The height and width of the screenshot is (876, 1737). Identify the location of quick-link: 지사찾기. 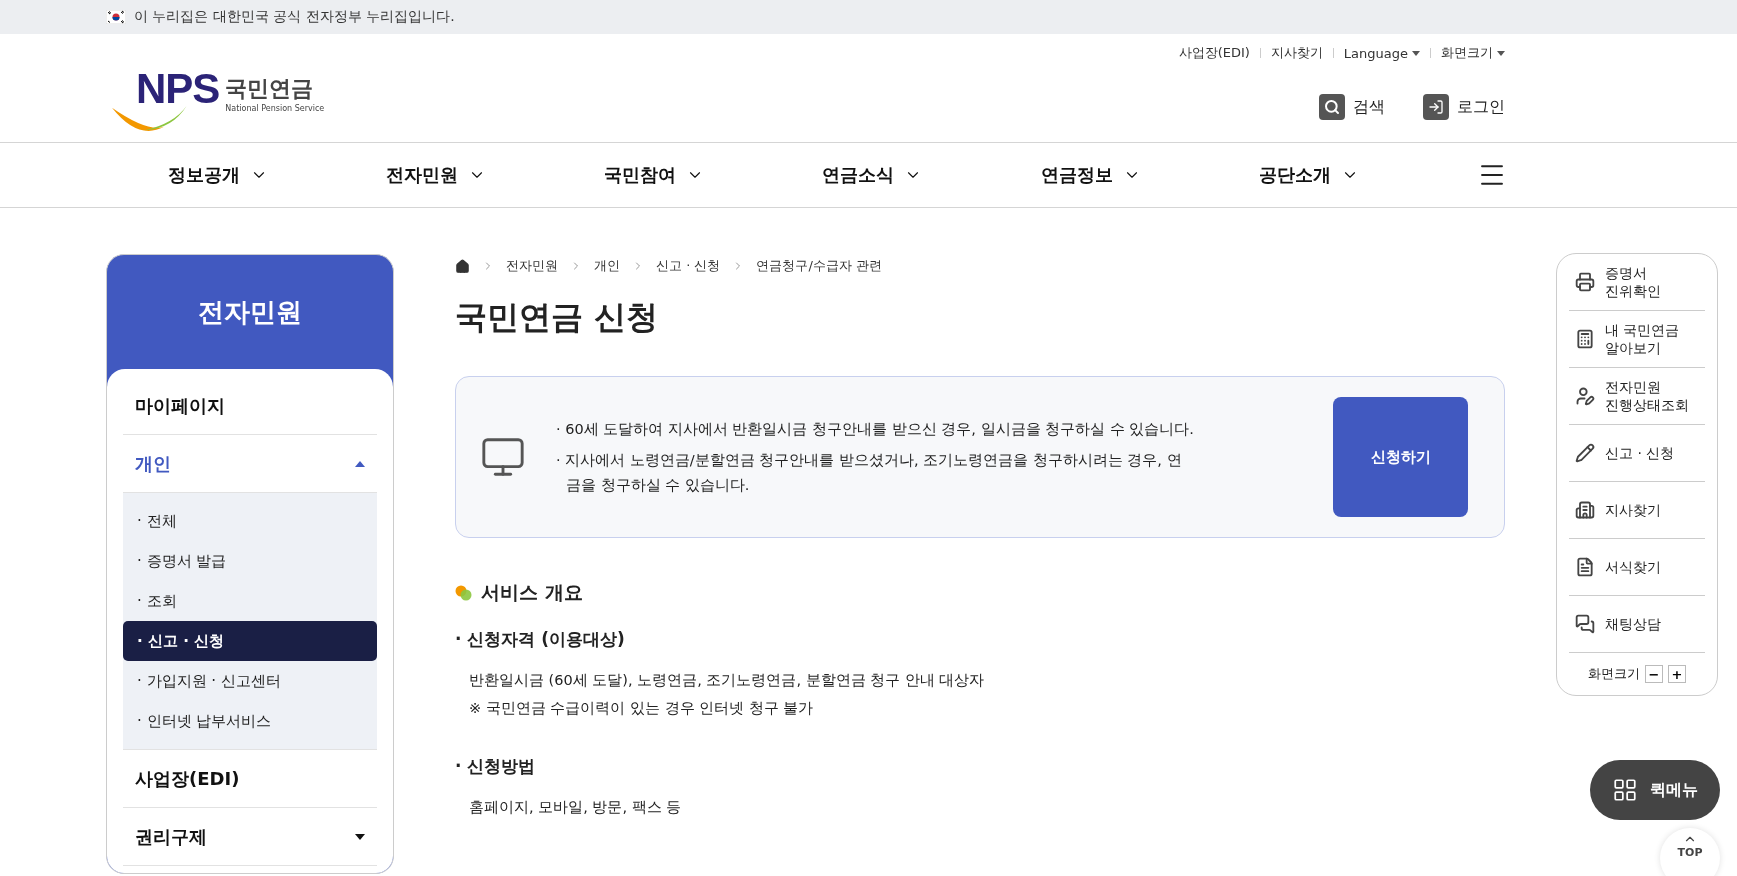
(1637, 510).